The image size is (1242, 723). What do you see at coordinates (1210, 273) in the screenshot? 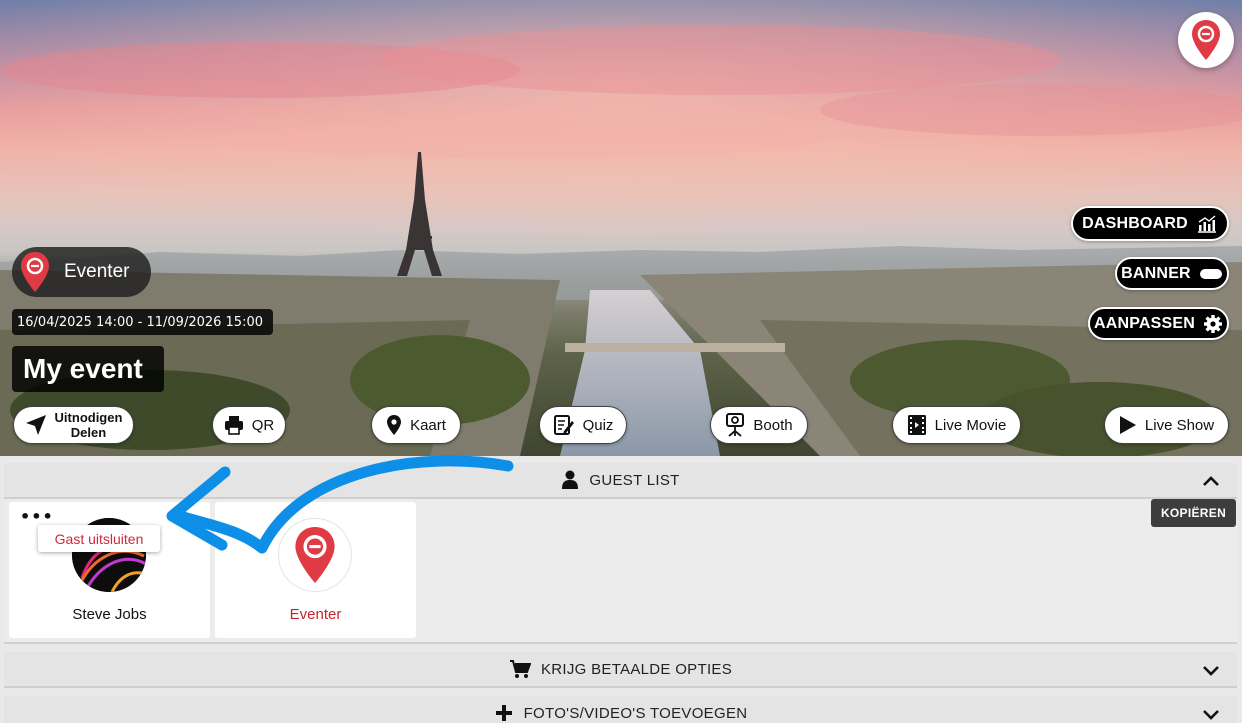
I see `banner-toggle-icon` at bounding box center [1210, 273].